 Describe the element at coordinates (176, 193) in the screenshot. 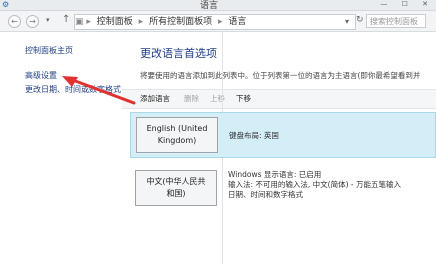

I see `language-name-line2: 和国)` at that location.